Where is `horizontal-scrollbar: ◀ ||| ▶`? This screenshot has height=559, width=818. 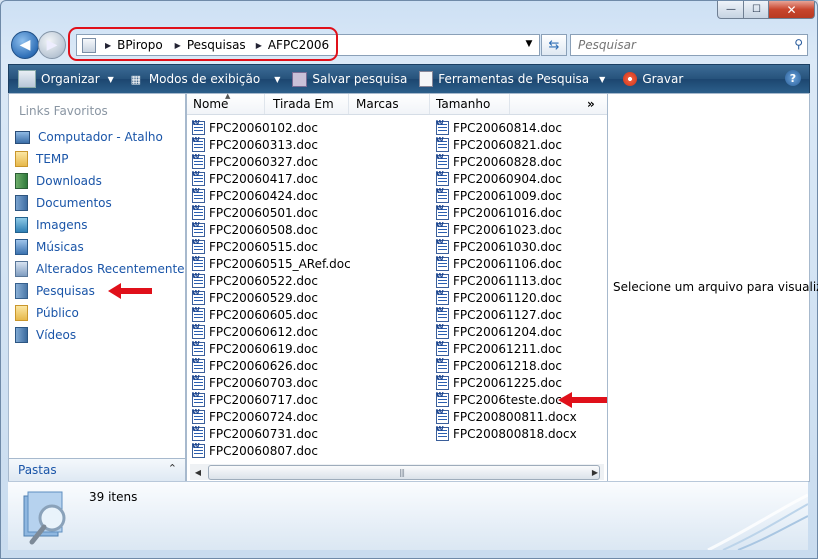 horizontal-scrollbar: ◀ ||| ▶ is located at coordinates (397, 472).